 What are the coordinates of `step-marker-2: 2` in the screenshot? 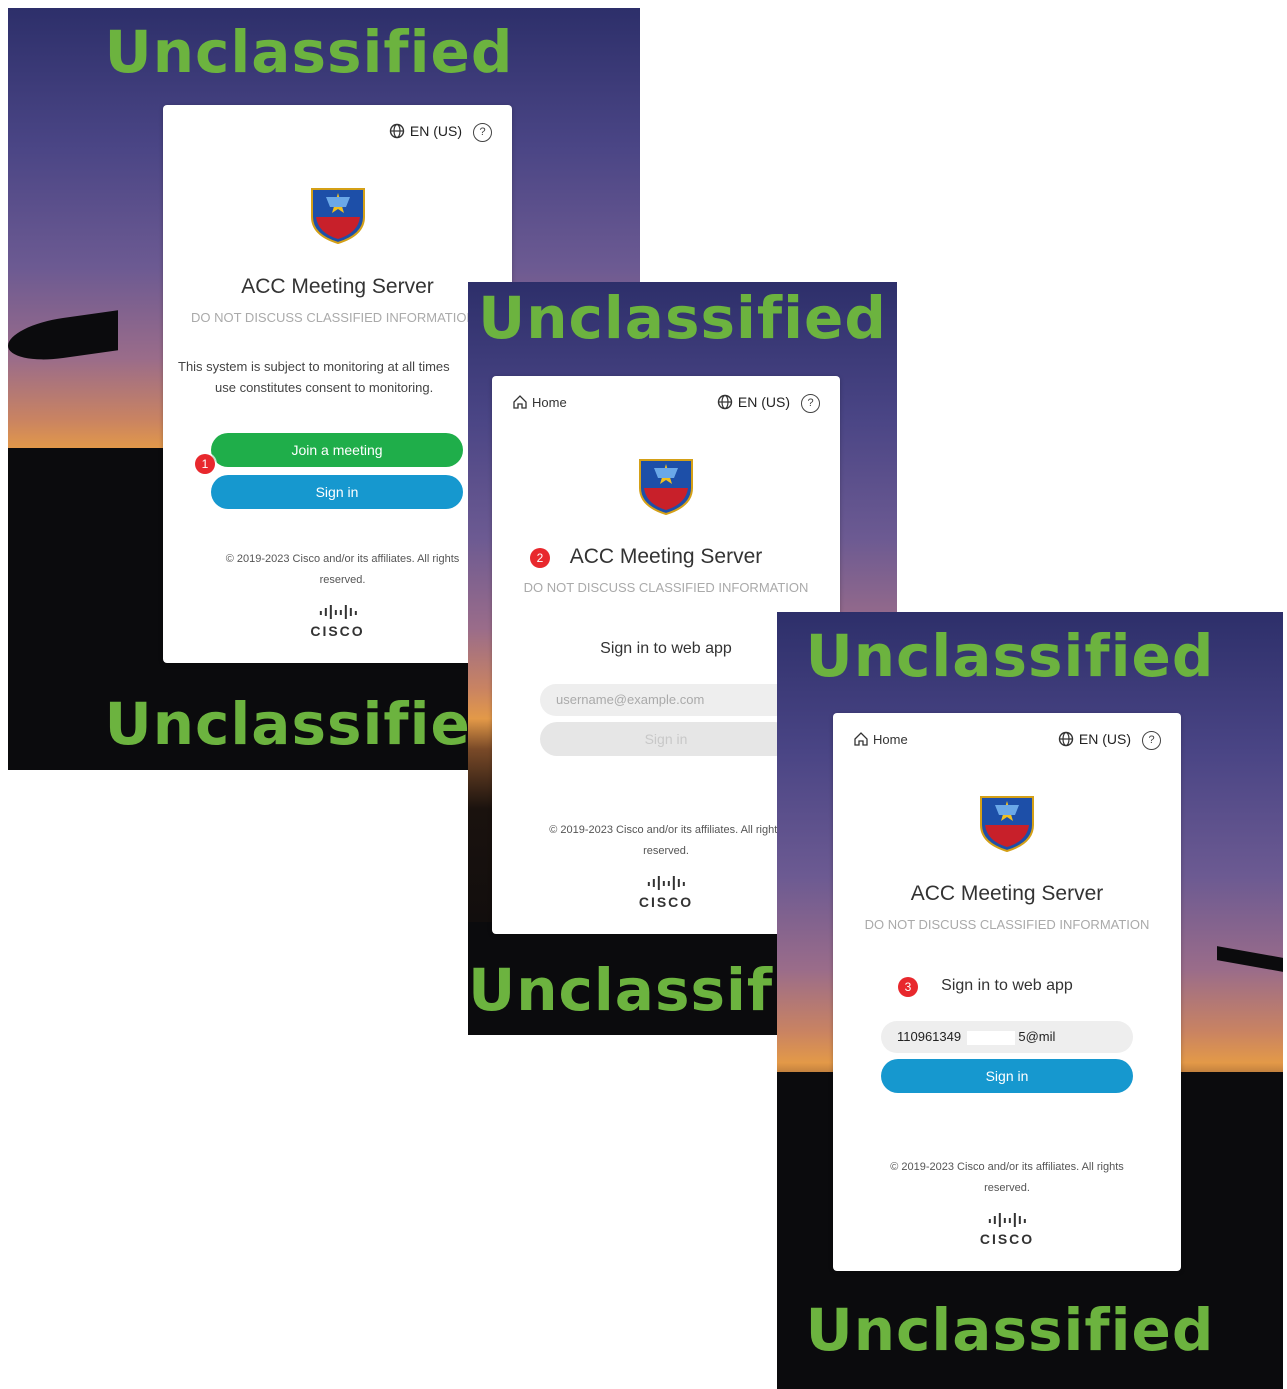 It's located at (540, 558).